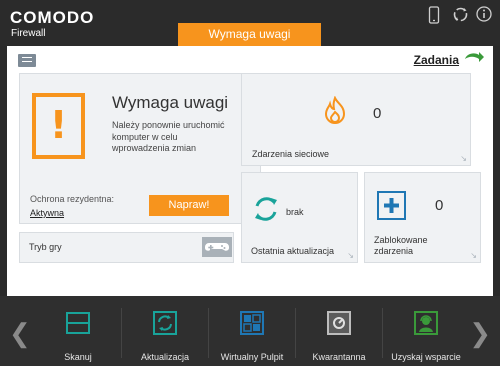 The image size is (500, 366). I want to click on nav-scan: Skanuj, so click(78, 333).